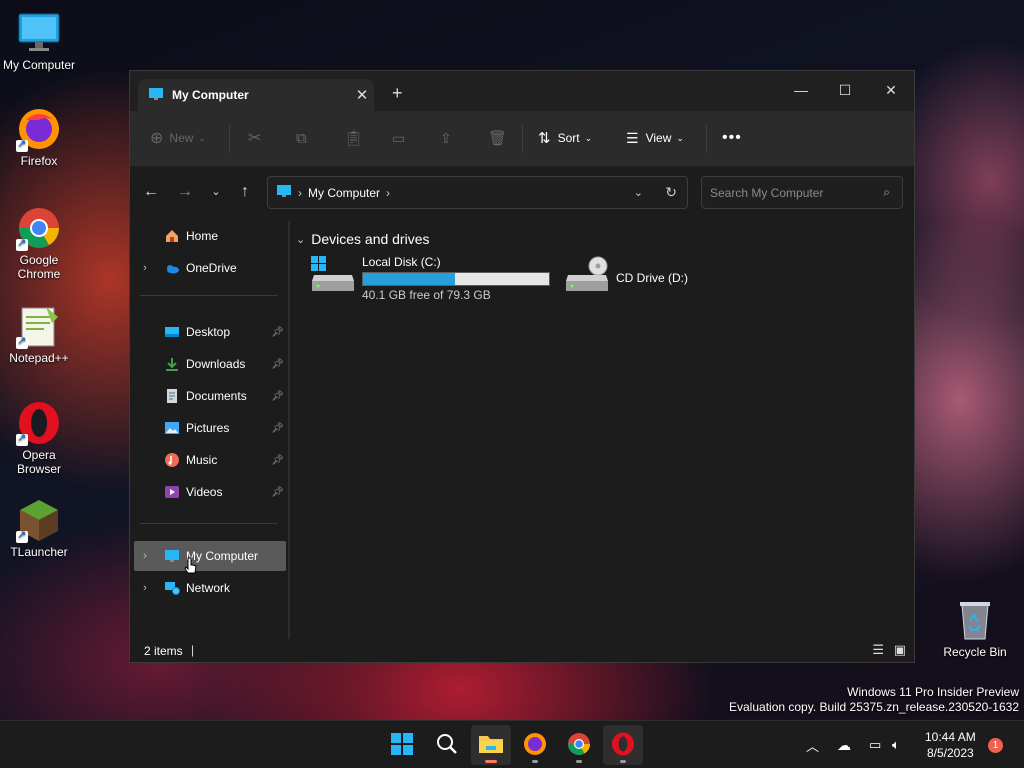  What do you see at coordinates (535, 745) in the screenshot?
I see `taskbar-firefox` at bounding box center [535, 745].